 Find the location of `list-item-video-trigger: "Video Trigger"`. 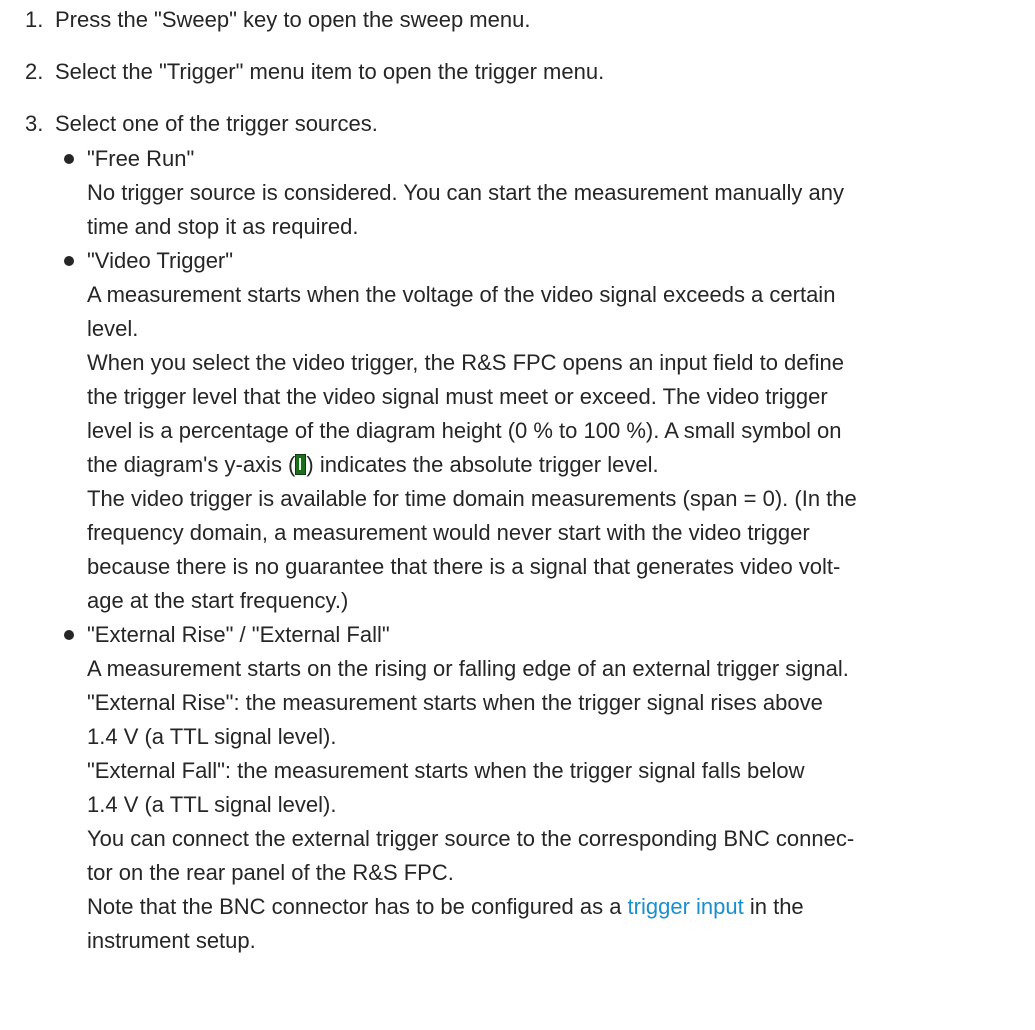

list-item-video-trigger: "Video Trigger" is located at coordinates (517, 261).